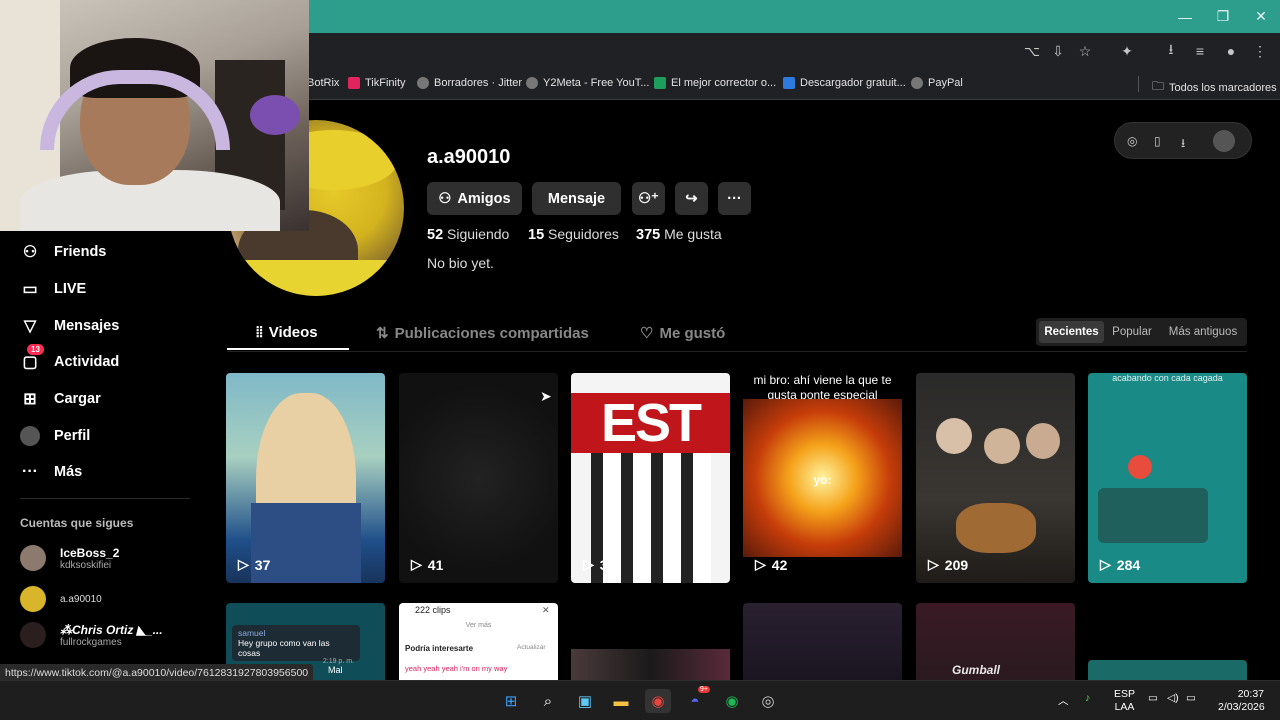 The height and width of the screenshot is (720, 1280). What do you see at coordinates (1223, 16) in the screenshot?
I see `maximize-button: ❐` at bounding box center [1223, 16].